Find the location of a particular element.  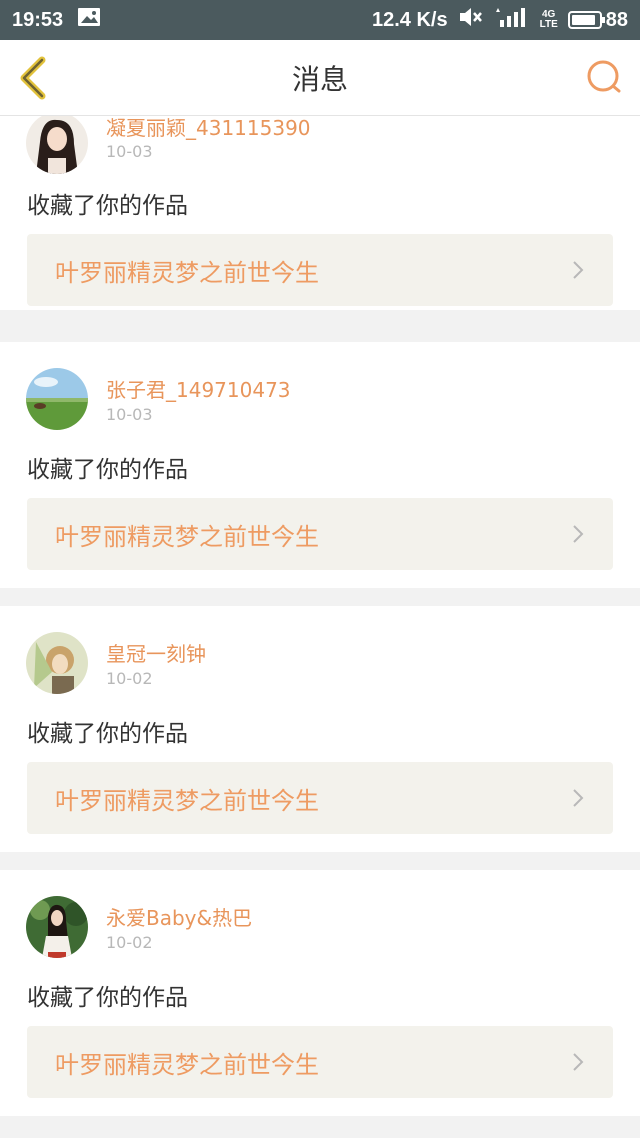

user-name: 皇冠一刻钟 is located at coordinates (156, 652).